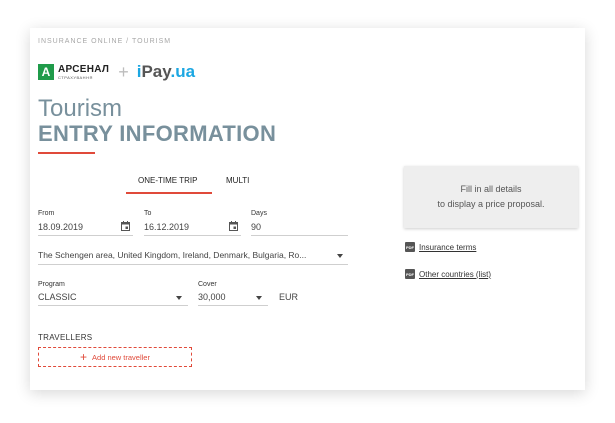  Describe the element at coordinates (447, 247) in the screenshot. I see `insurance-terms-text: Insurance terms` at that location.